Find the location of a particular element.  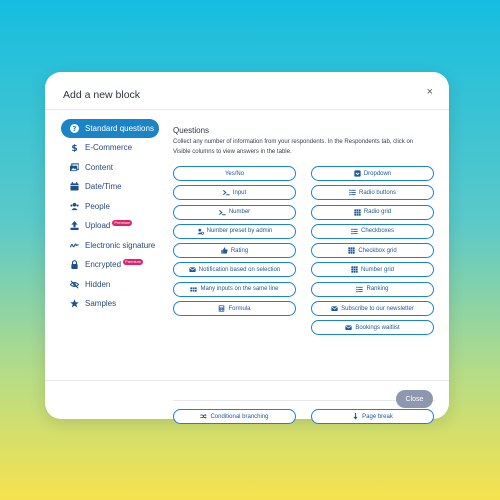

sidebar-item-people: People is located at coordinates (110, 207).